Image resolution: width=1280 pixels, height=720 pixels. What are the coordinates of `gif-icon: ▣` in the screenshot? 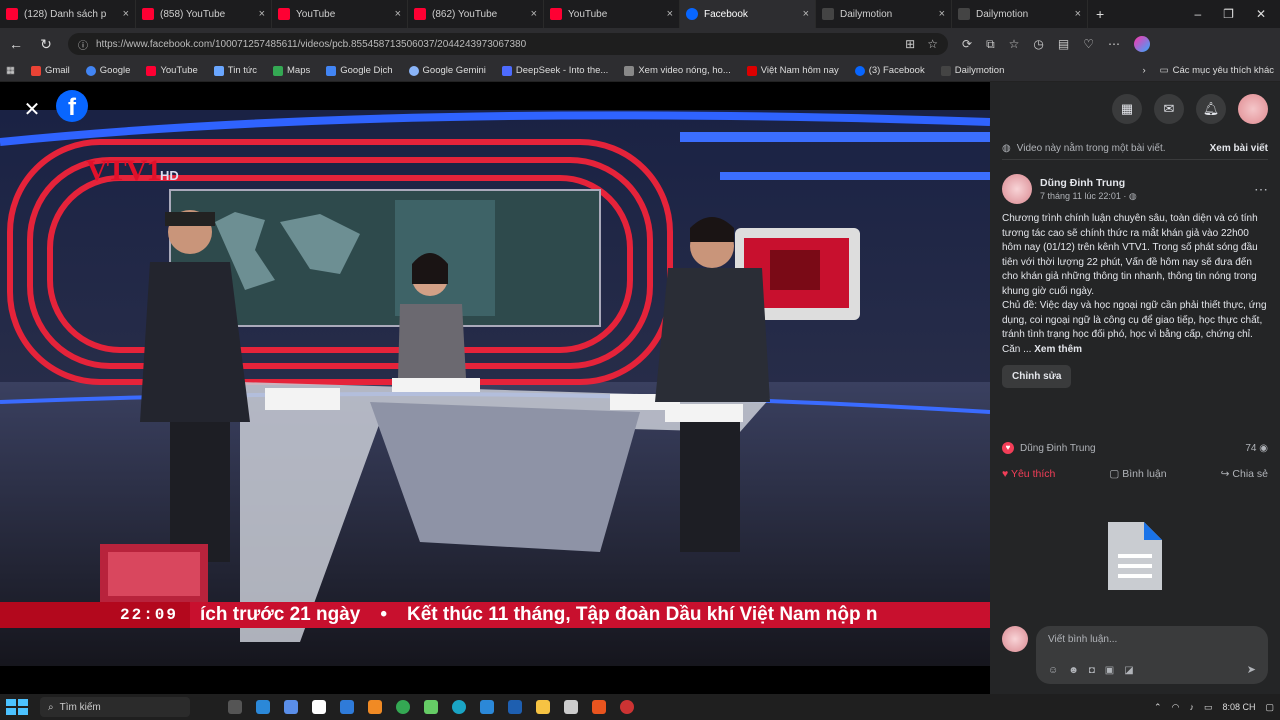 It's located at (1109, 670).